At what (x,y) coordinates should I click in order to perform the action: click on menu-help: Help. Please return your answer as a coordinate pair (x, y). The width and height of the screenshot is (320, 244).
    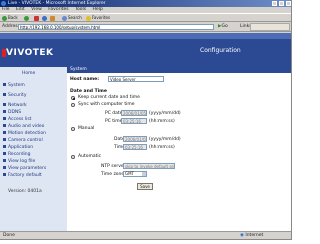
    Looking at the image, I should click on (98, 9).